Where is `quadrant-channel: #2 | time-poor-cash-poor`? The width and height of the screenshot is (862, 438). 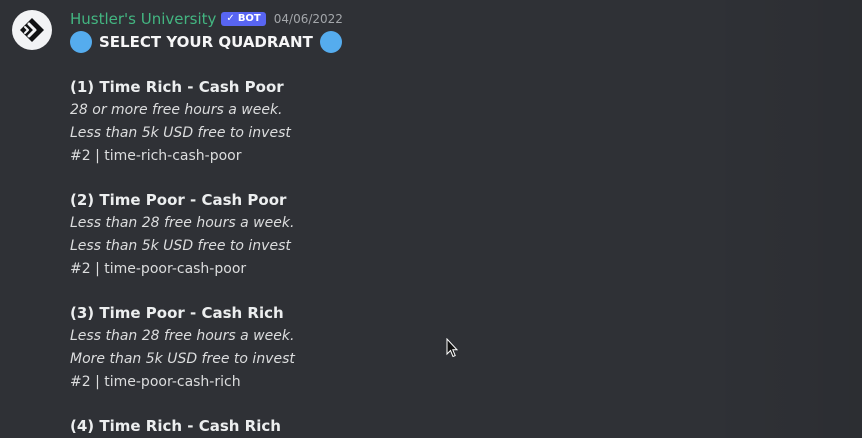
quadrant-channel: #2 | time-poor-cash-poor is located at coordinates (158, 269).